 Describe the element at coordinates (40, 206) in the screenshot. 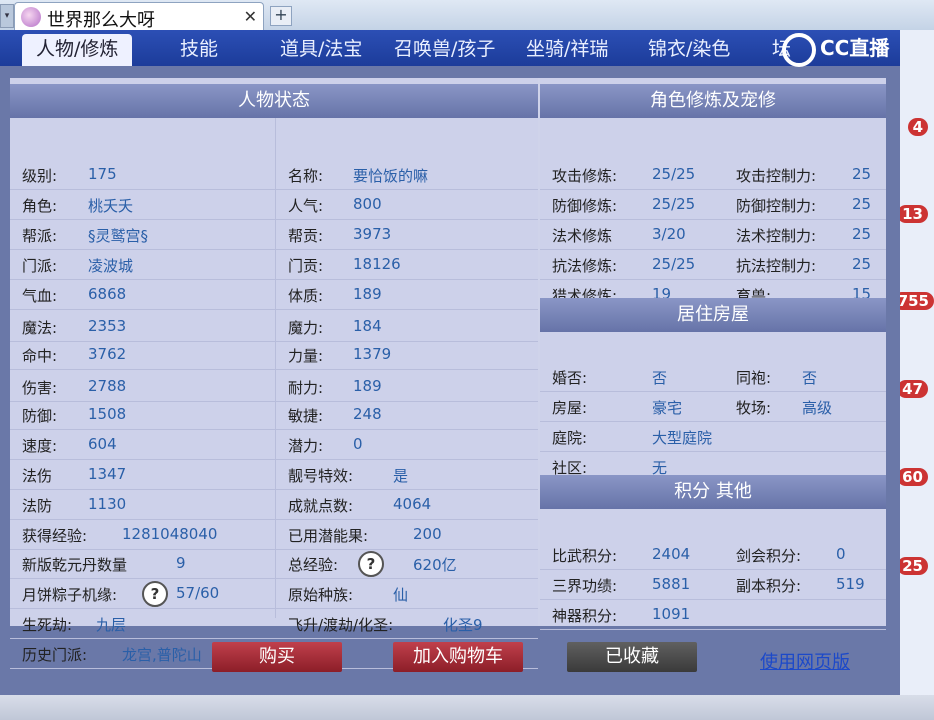

I see `status-label: 角色:` at that location.